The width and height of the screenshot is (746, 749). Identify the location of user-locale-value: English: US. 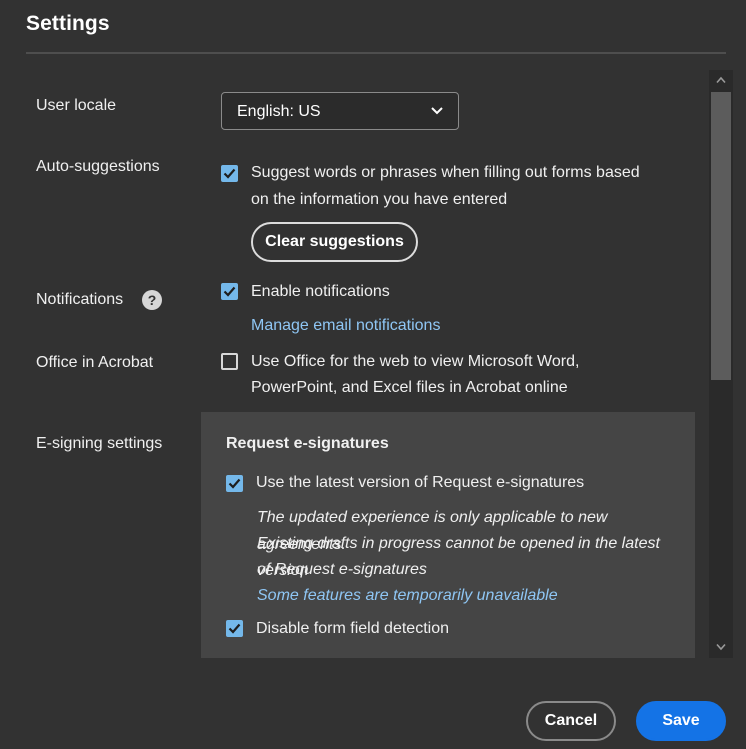
(279, 111).